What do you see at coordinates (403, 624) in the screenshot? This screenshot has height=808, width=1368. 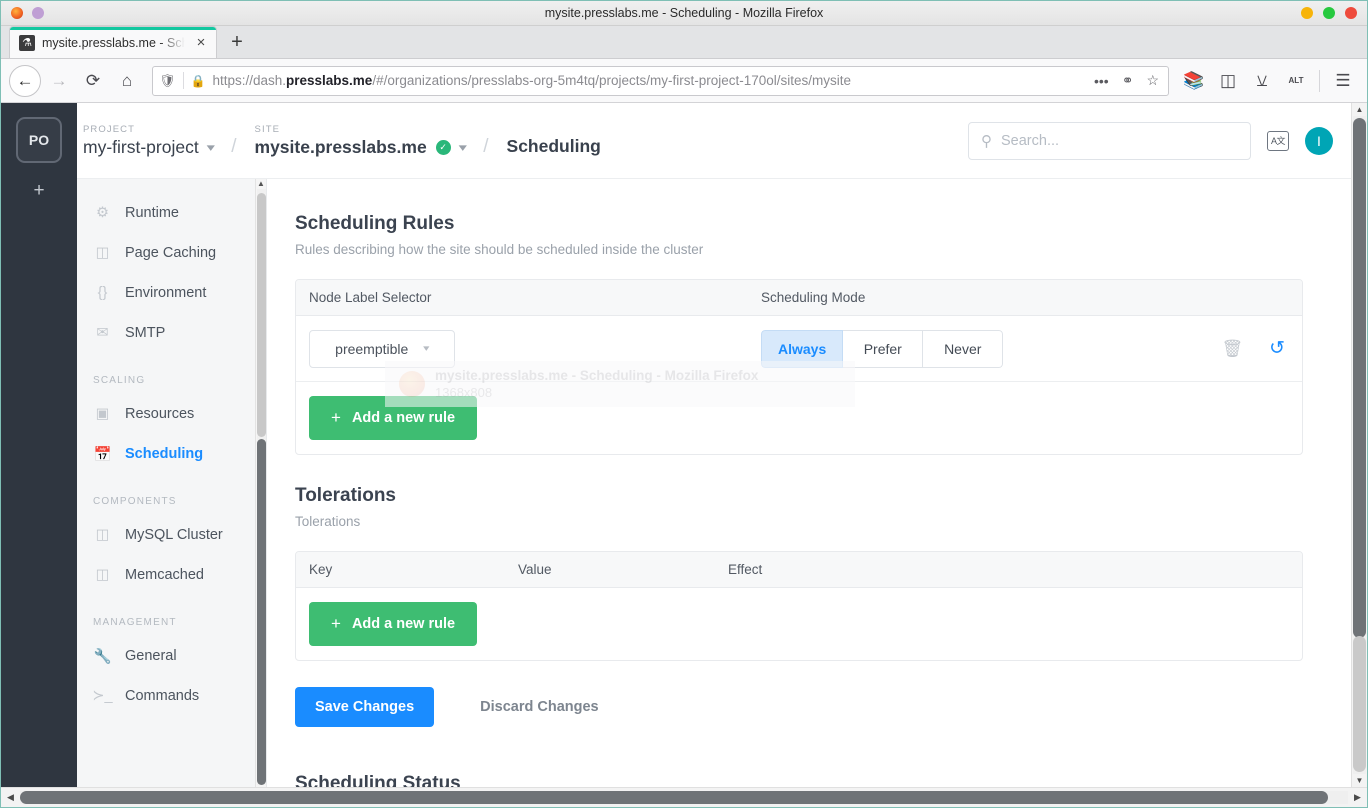 I see `add-rule-label: Add a new rule` at bounding box center [403, 624].